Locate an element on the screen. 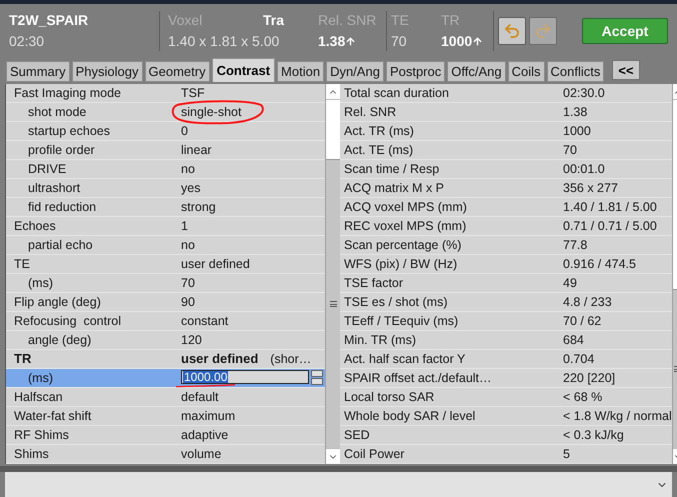  tab: Conflicts is located at coordinates (575, 71).